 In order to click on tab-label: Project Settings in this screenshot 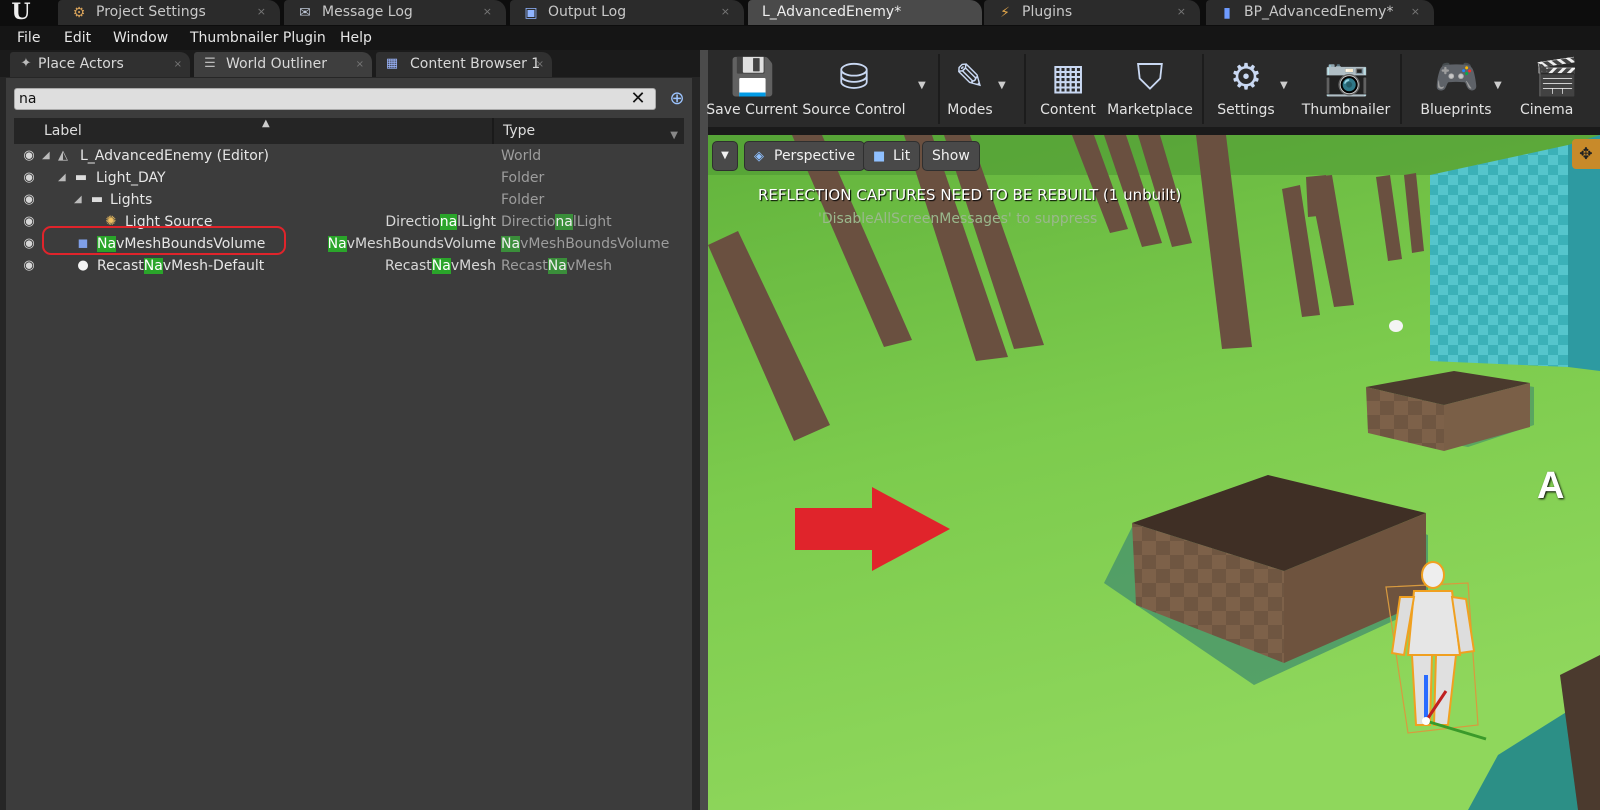, I will do `click(151, 12)`.